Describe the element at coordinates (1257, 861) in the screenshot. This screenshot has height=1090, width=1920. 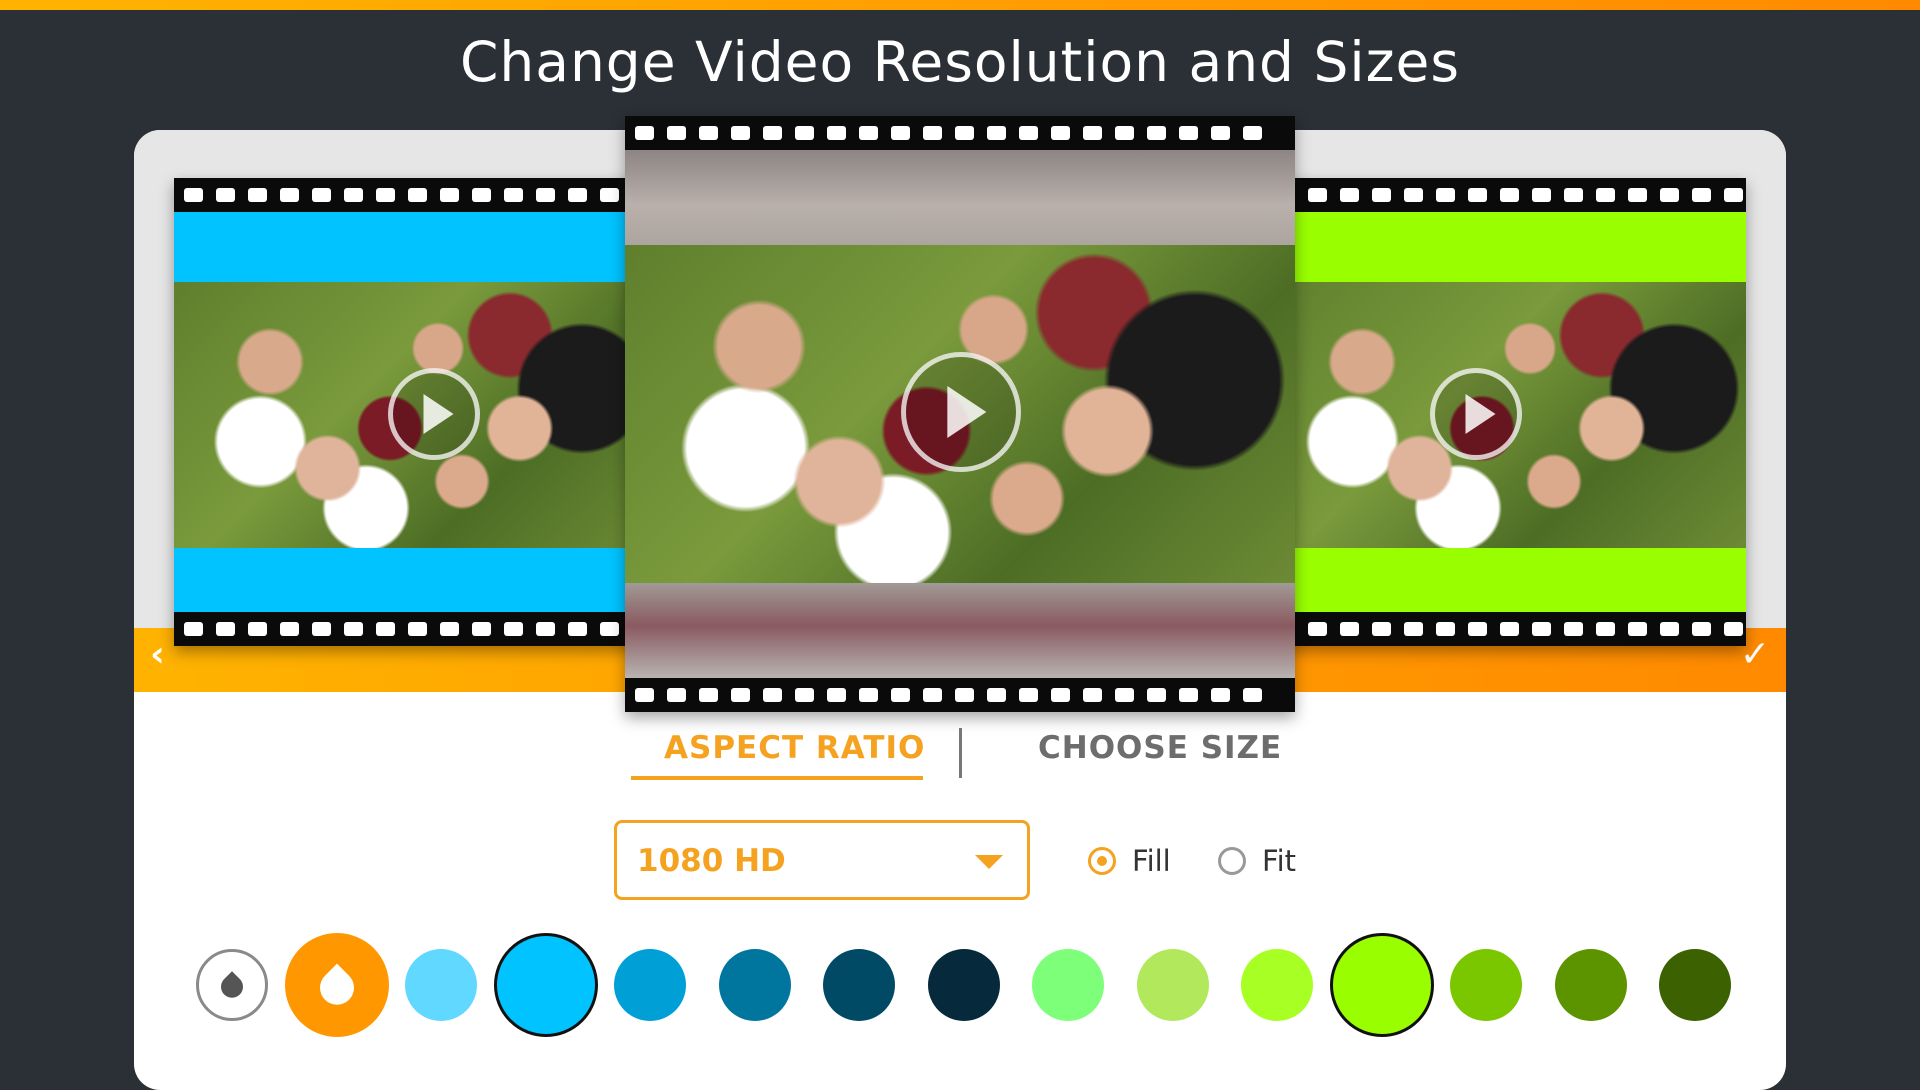
I see `fit-radio: Fit` at that location.